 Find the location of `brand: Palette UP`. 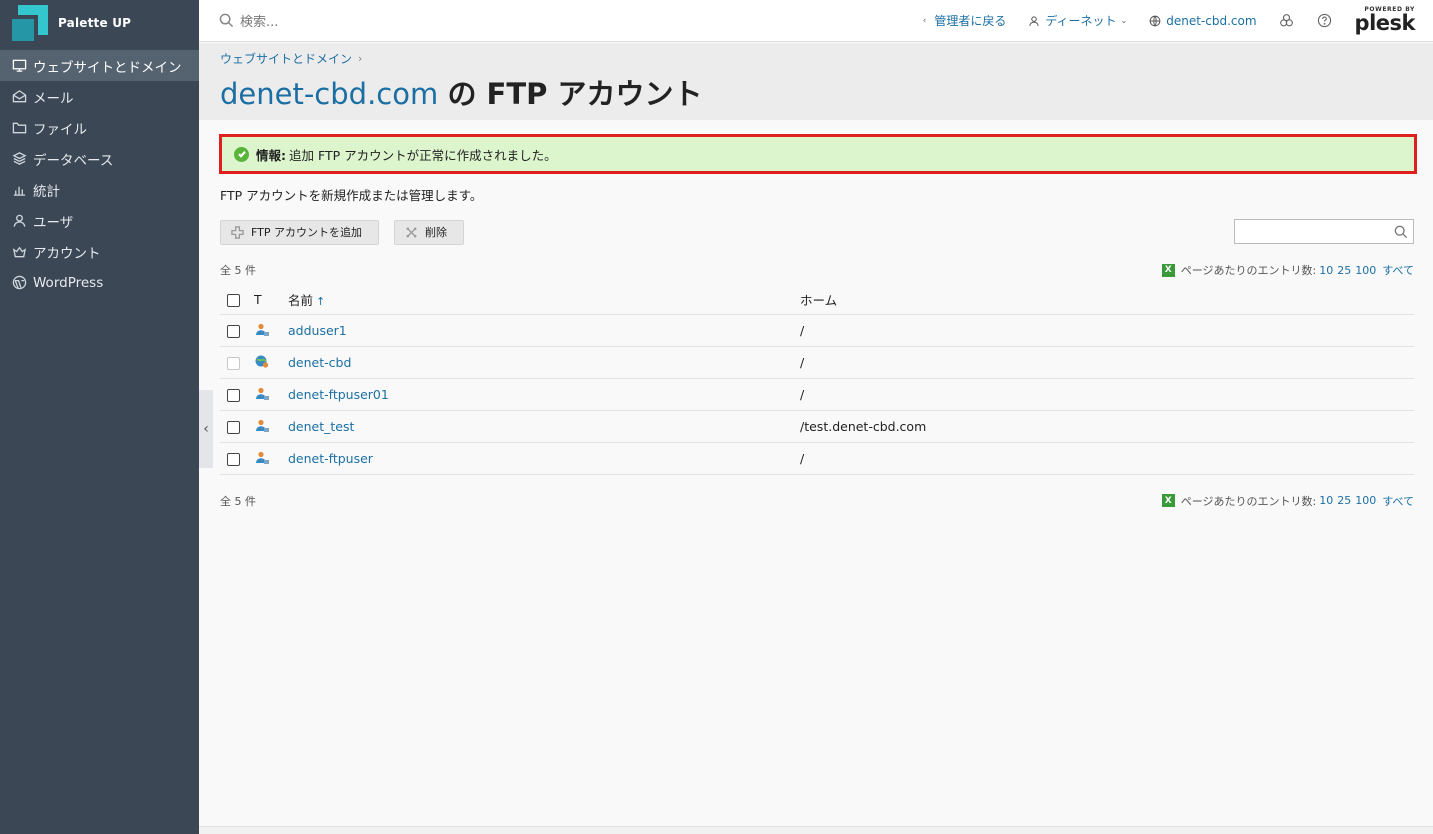

brand: Palette UP is located at coordinates (99, 23).